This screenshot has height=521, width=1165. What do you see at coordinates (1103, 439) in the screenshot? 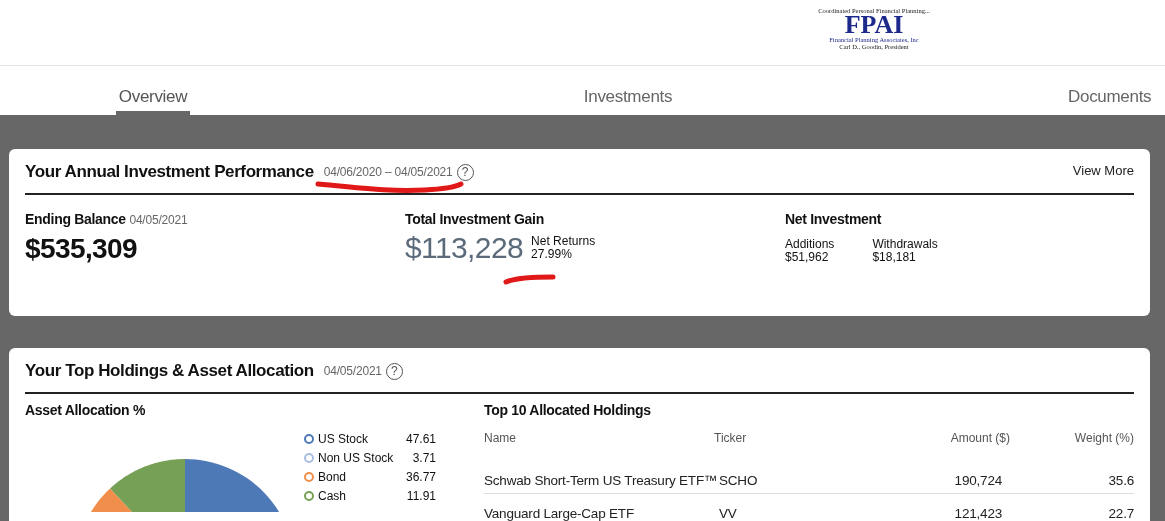
I see `column-header: Weight (%)` at bounding box center [1103, 439].